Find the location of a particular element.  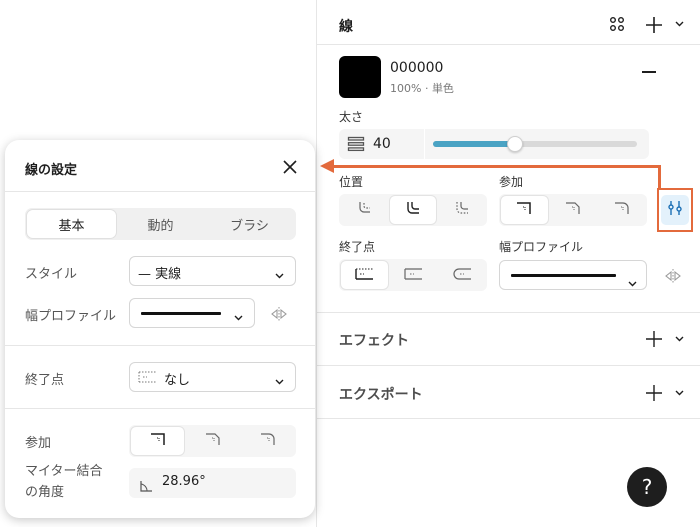

export-section-title: エクスポート is located at coordinates (381, 394).